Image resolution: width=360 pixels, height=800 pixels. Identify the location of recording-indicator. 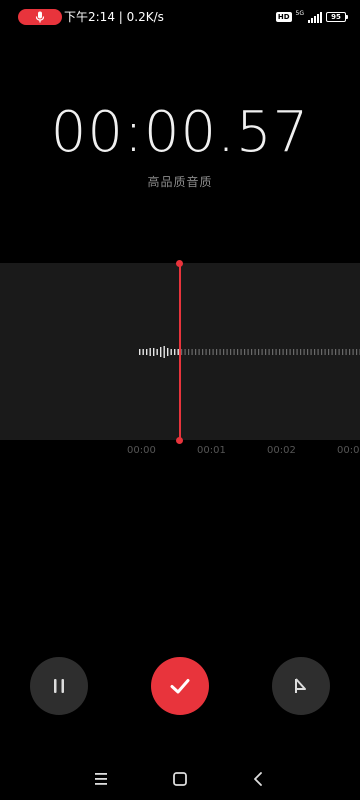
(40, 17).